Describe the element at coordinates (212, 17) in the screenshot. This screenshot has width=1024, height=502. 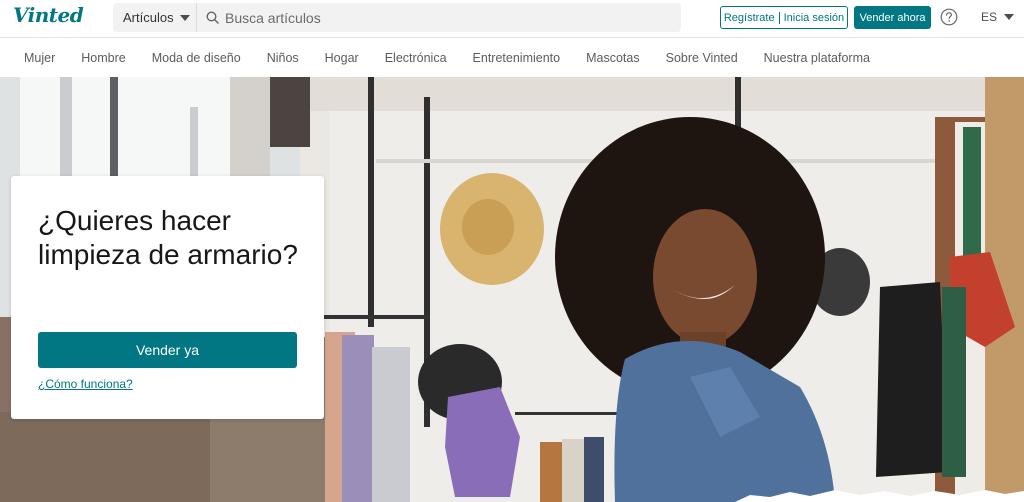
I see `search-icon` at that location.